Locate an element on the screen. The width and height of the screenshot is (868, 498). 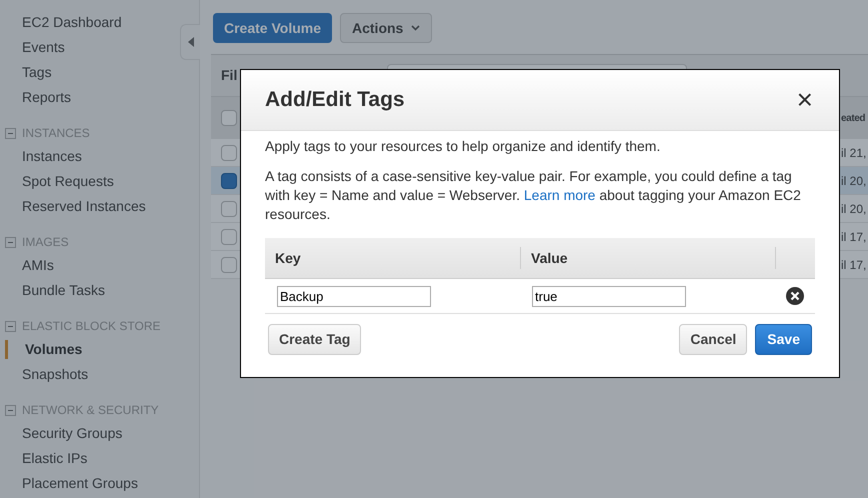
collapse-tab is located at coordinates (190, 42).